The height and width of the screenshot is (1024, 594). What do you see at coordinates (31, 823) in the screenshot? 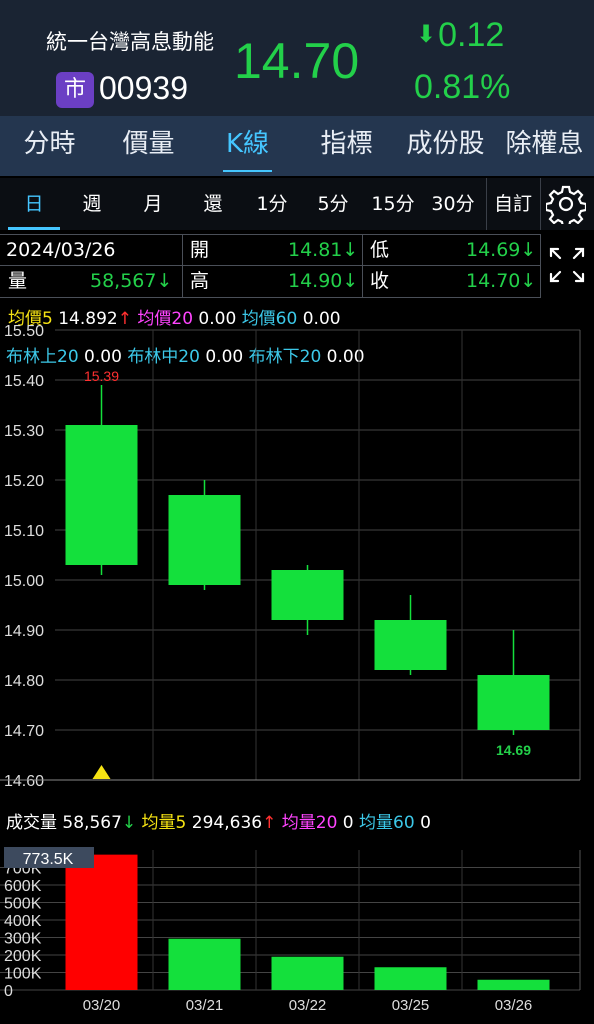
I see `vol-label: 成交量` at bounding box center [31, 823].